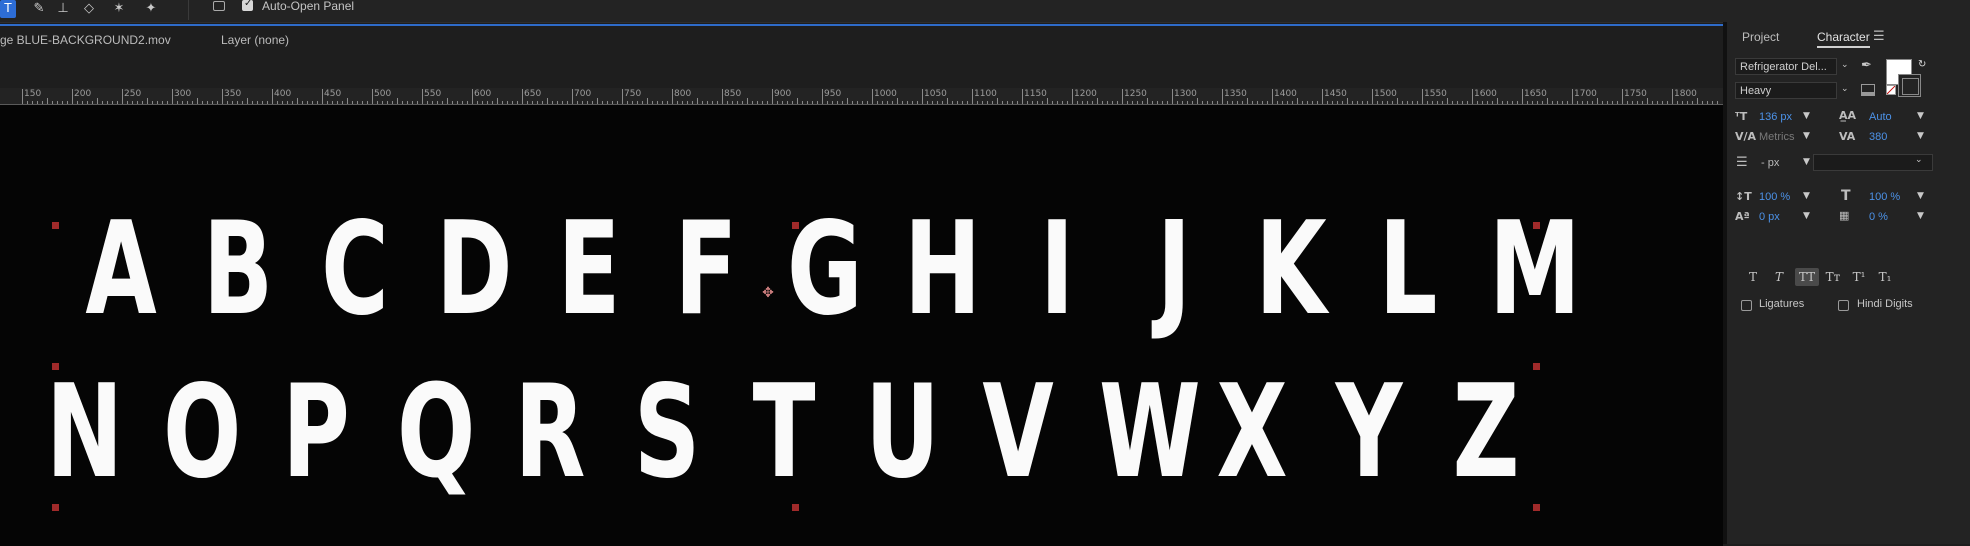 Image resolution: width=1970 pixels, height=546 pixels. What do you see at coordinates (1866, 65) in the screenshot?
I see `eyedropper-icon: ✒` at bounding box center [1866, 65].